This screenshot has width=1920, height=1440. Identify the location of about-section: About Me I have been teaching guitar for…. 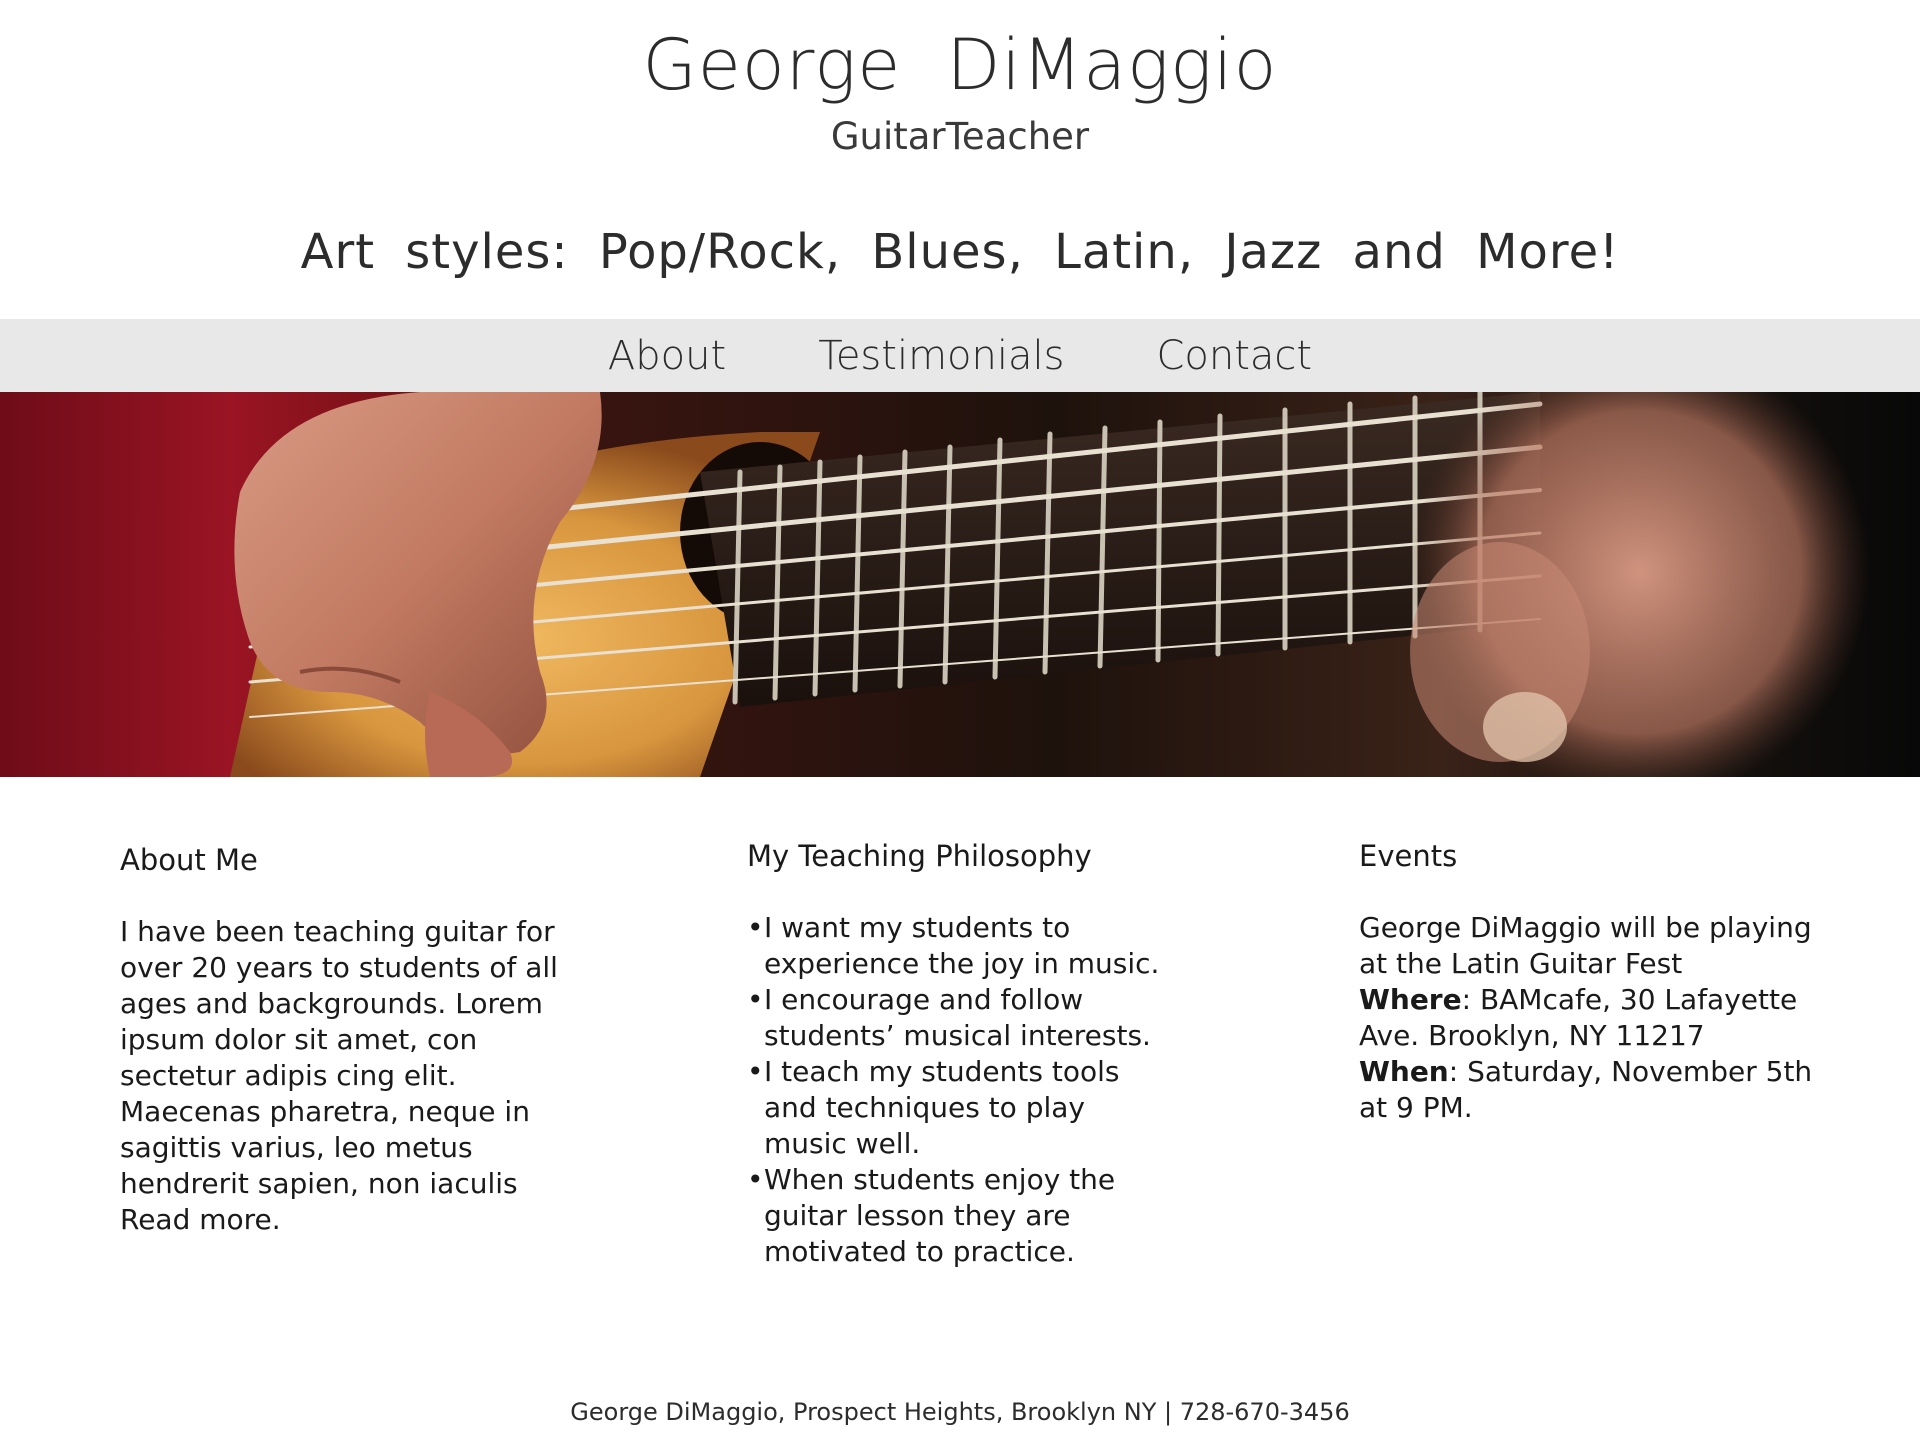
(355, 1039).